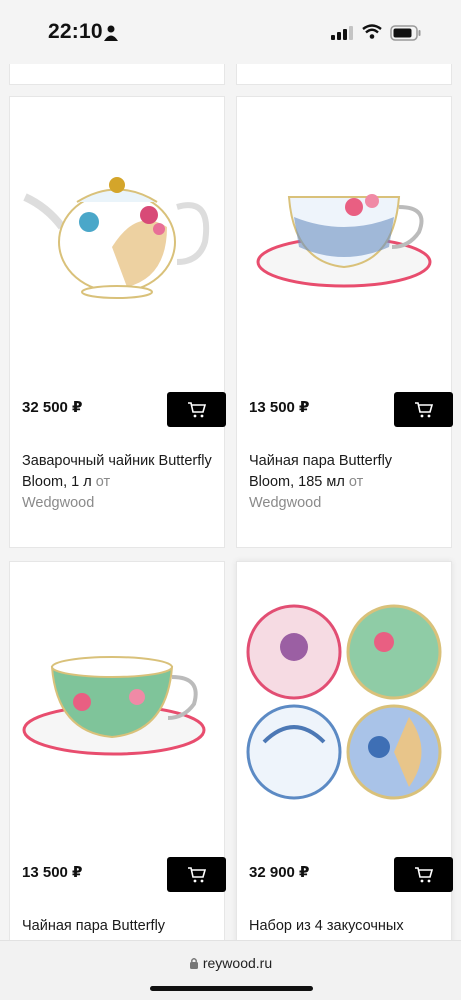 This screenshot has height=1000, width=461. What do you see at coordinates (372, 31) in the screenshot?
I see `wifi-icon` at bounding box center [372, 31].